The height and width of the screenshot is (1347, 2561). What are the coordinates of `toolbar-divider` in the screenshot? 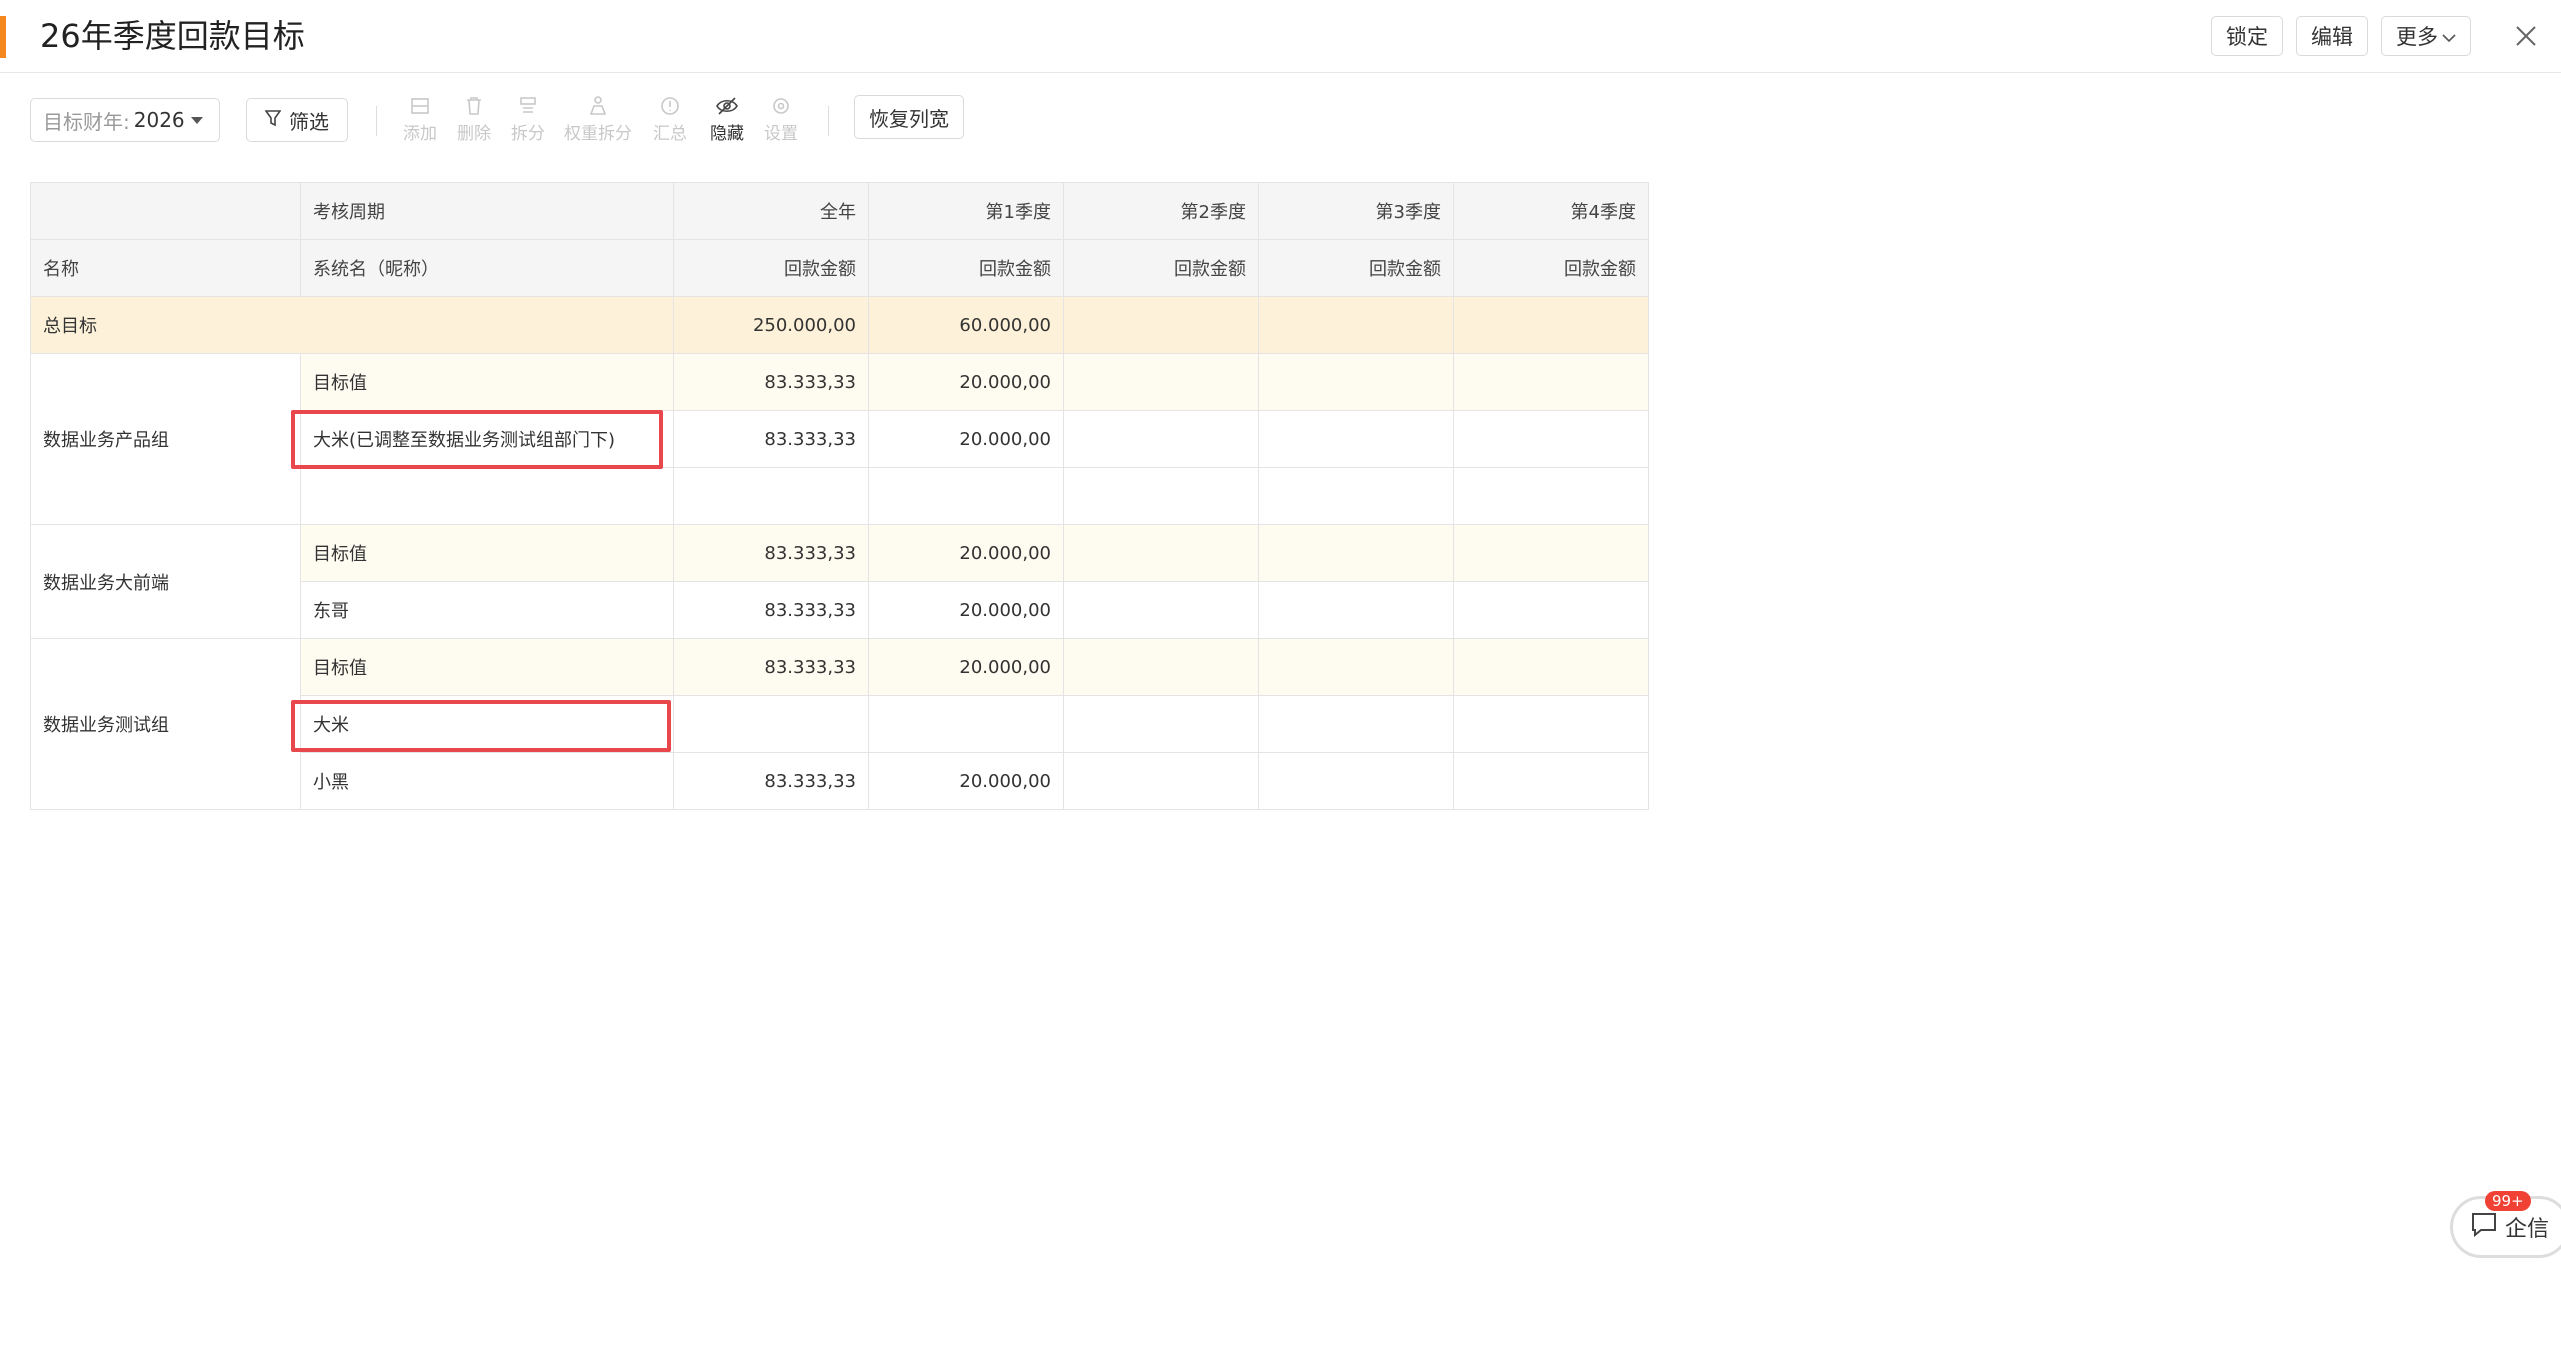 It's located at (376, 121).